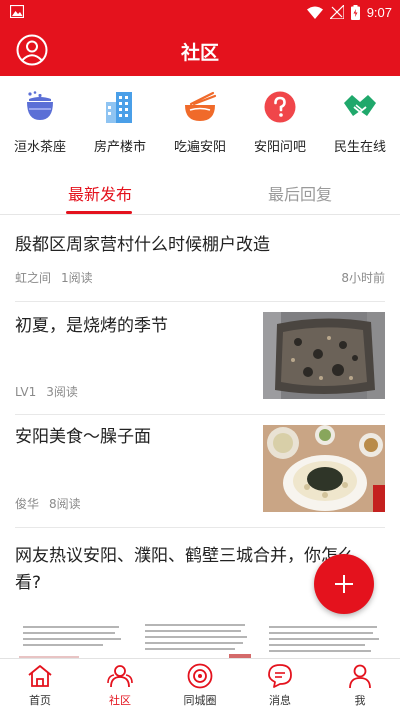 The height and width of the screenshot is (711, 400). What do you see at coordinates (40, 122) in the screenshot?
I see `category-huanshui-teahouse: 洹水茶座` at bounding box center [40, 122].